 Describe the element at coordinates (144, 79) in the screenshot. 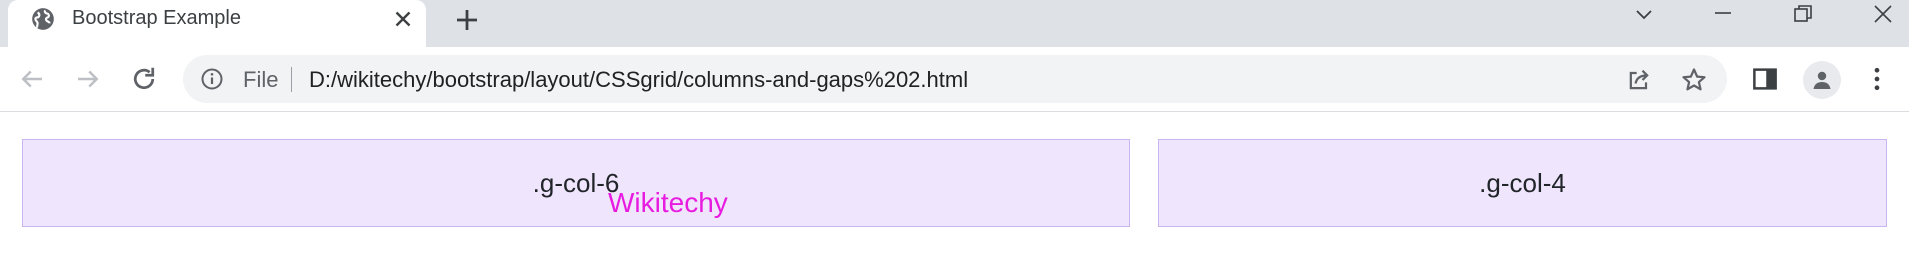

I see `reload-icon` at that location.